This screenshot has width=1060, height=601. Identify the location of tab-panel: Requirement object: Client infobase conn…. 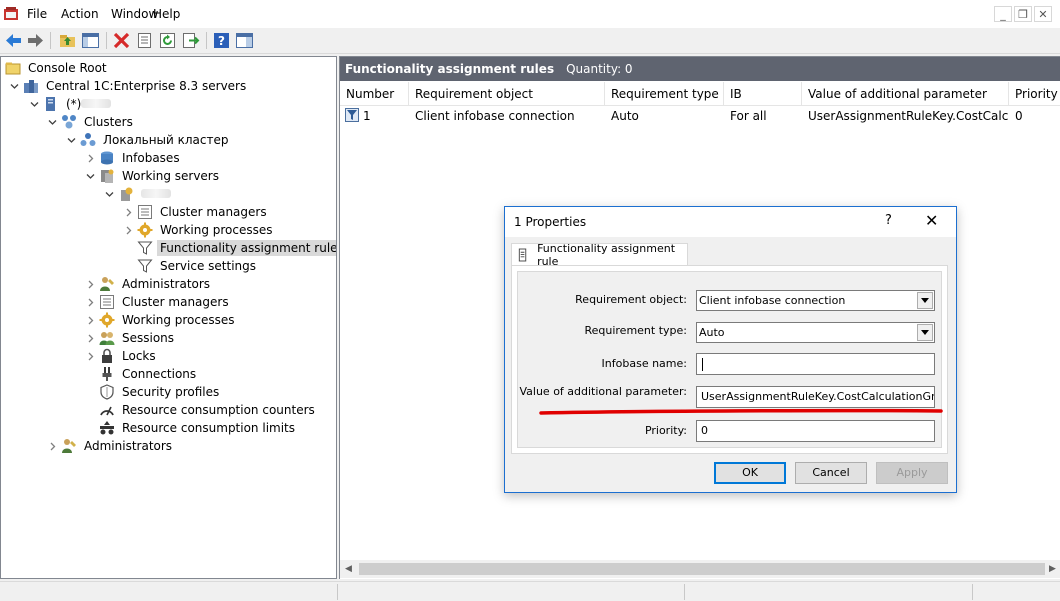
(729, 359).